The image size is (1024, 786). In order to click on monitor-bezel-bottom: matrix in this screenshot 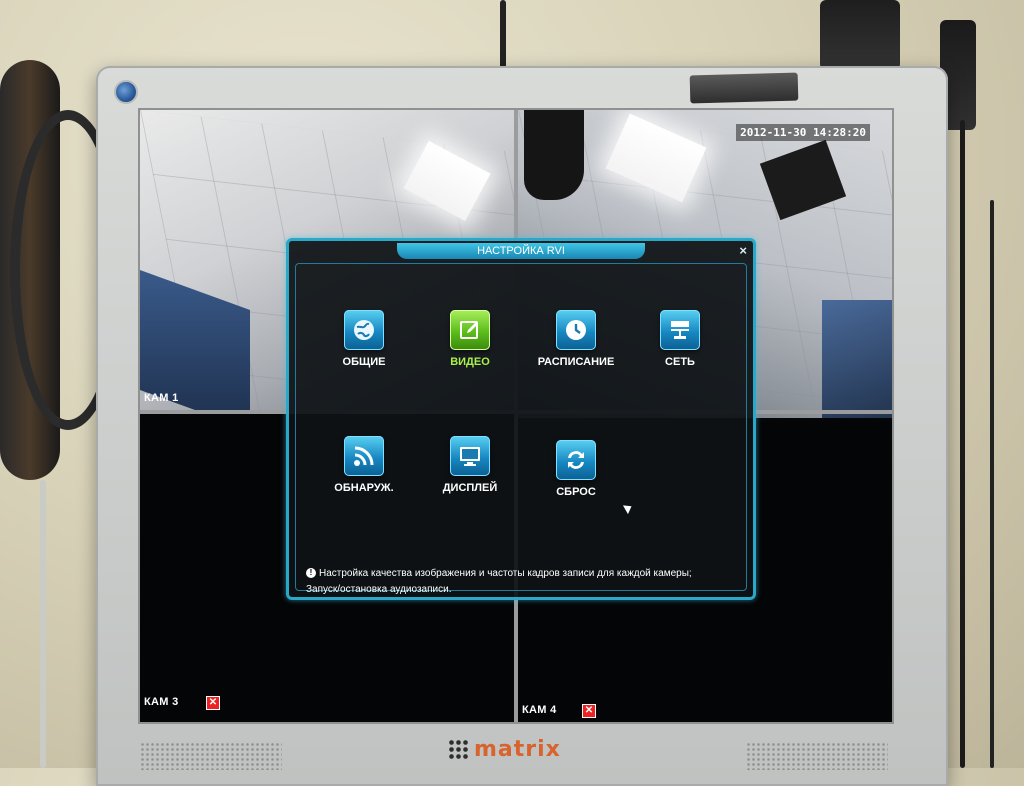, I will do `click(522, 758)`.